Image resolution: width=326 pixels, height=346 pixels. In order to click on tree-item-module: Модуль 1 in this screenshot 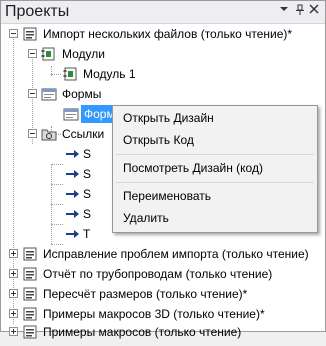, I will do `click(163, 74)`.